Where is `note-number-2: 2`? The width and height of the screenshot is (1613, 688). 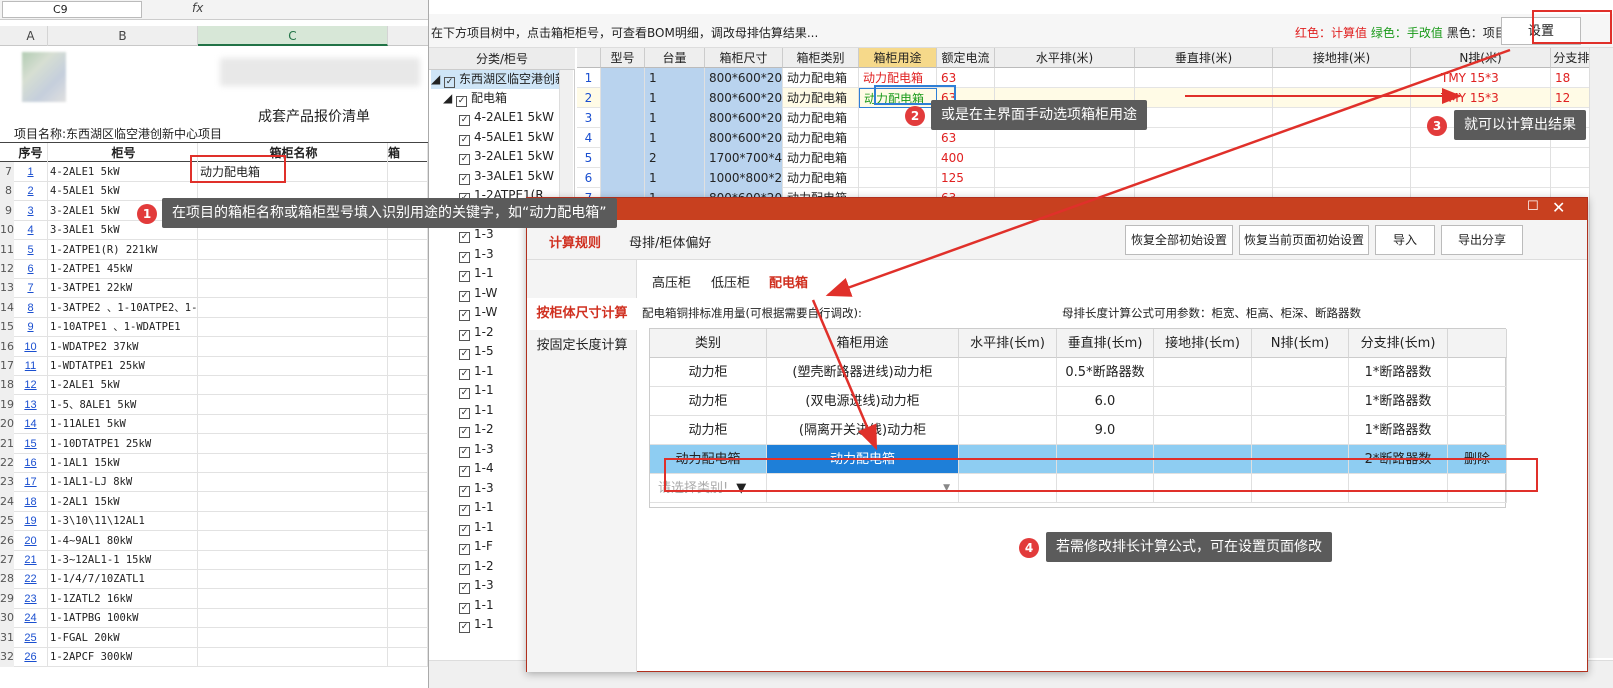 note-number-2: 2 is located at coordinates (915, 116).